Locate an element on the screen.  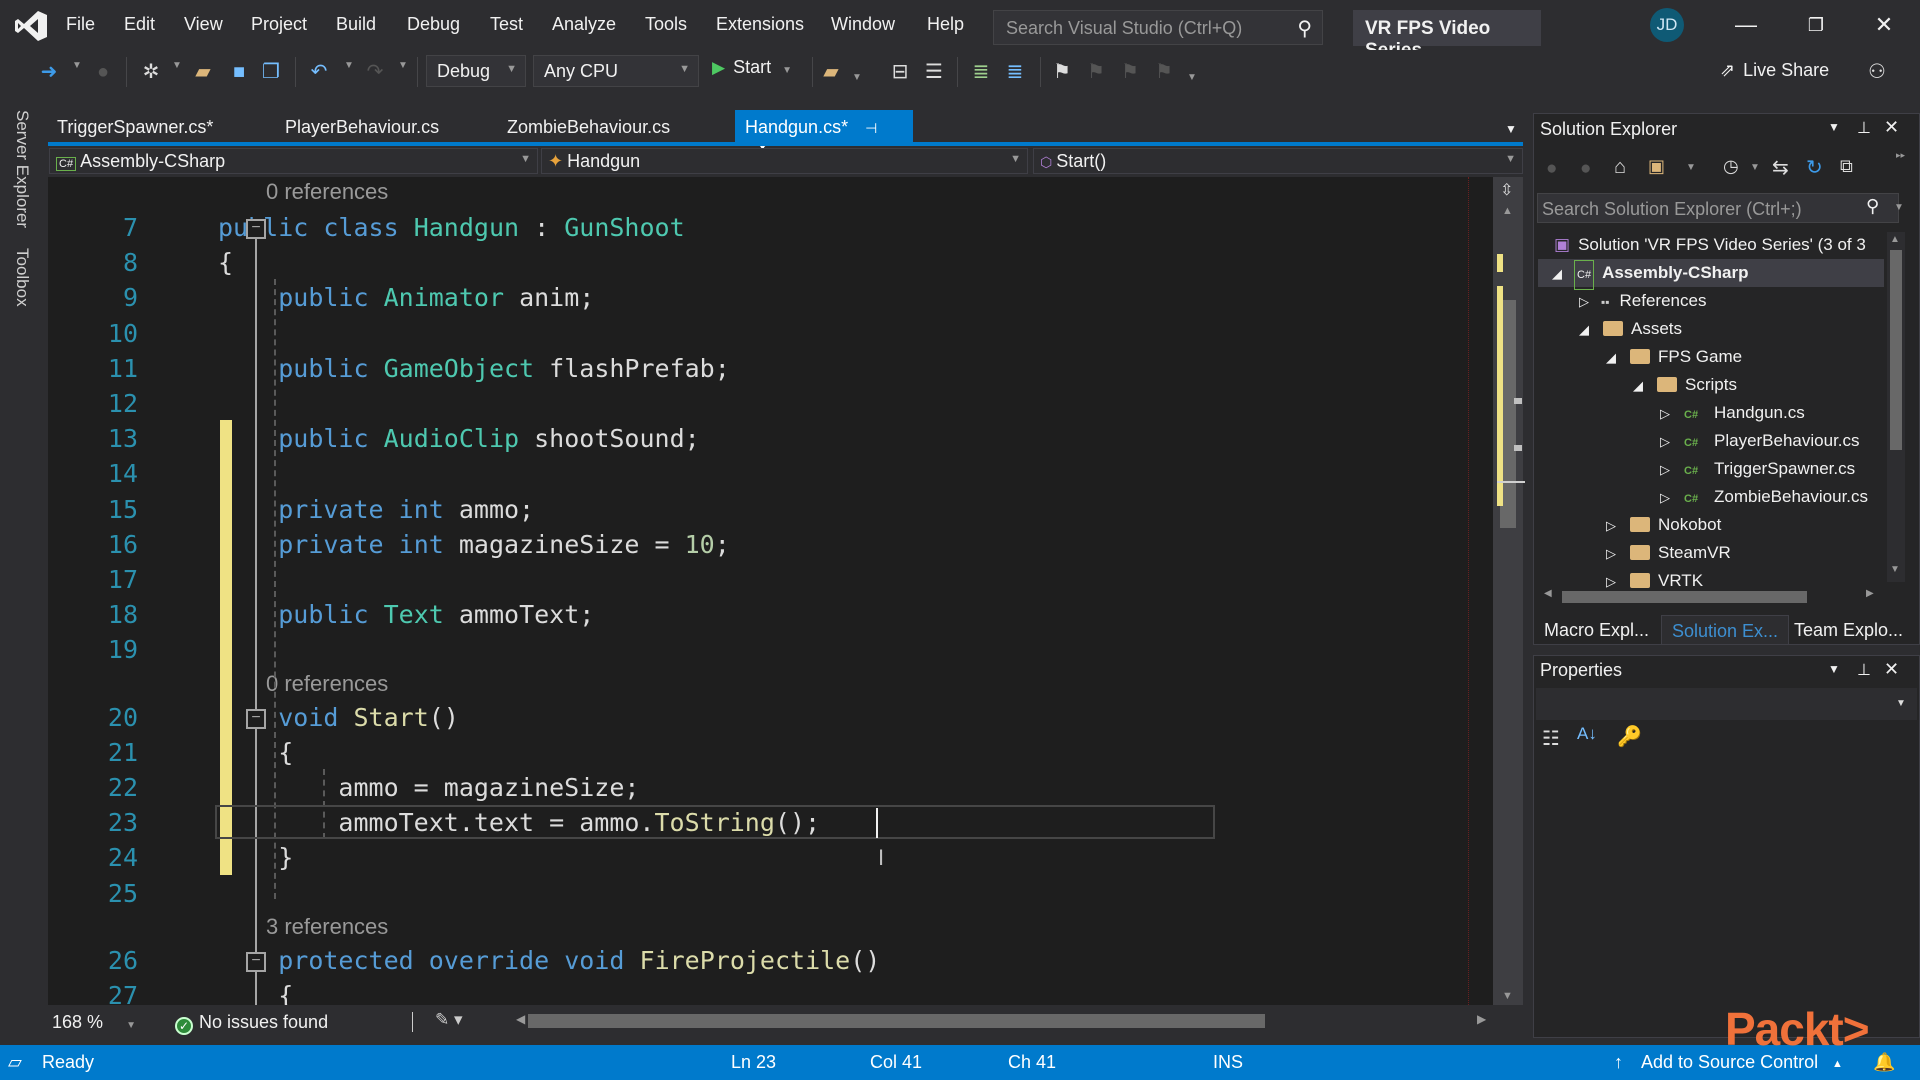
menu-window: Window is located at coordinates (863, 24).